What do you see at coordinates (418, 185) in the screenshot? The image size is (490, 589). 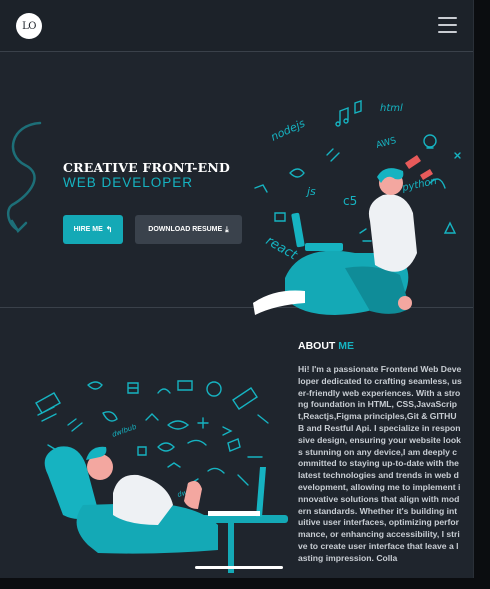 I see `doodle-word: python` at bounding box center [418, 185].